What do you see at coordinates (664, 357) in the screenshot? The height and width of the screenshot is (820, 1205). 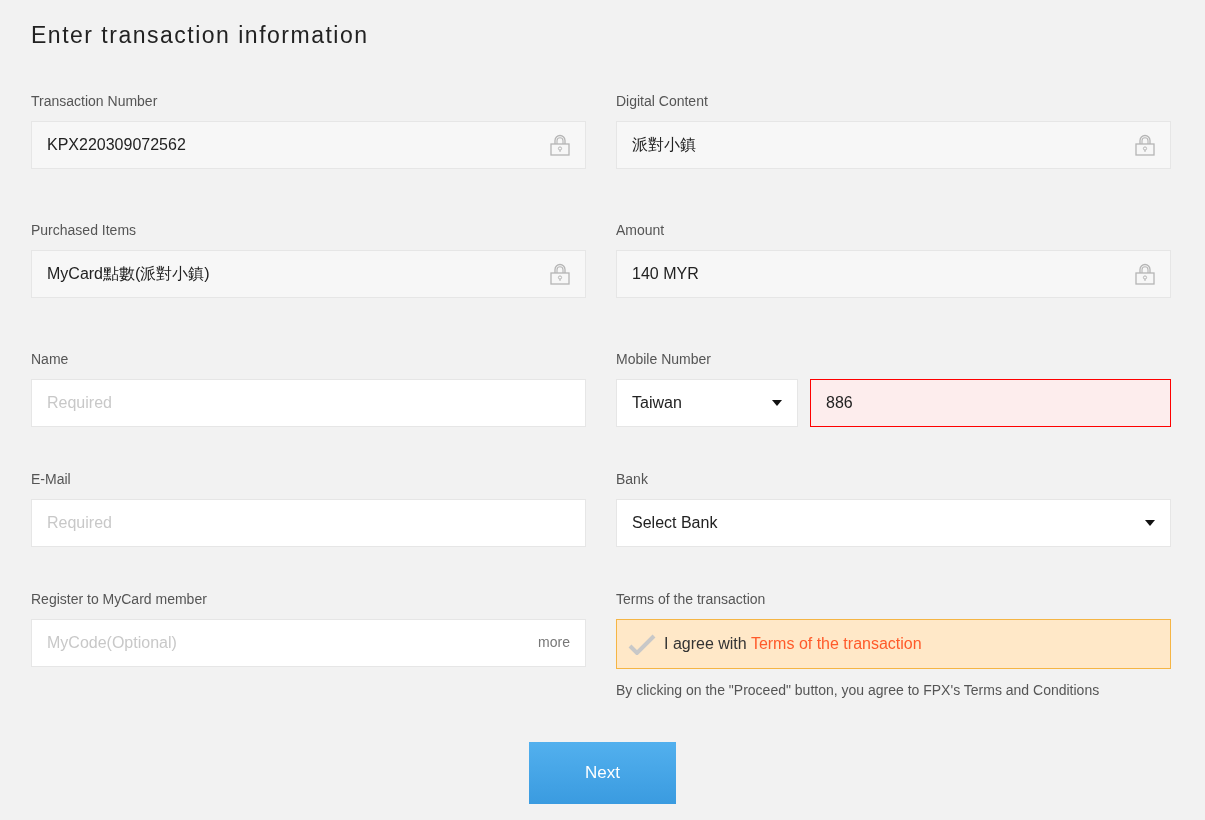 I see `field-label: Mobile Number` at bounding box center [664, 357].